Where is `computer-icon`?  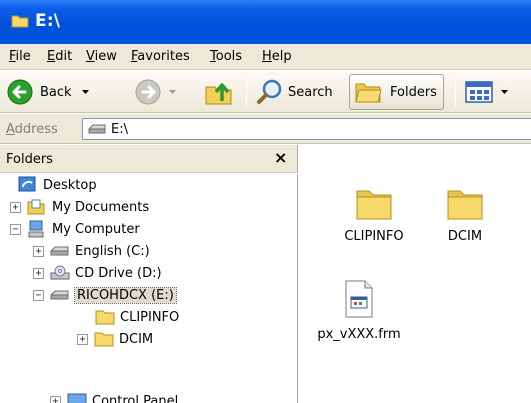
computer-icon is located at coordinates (36, 229).